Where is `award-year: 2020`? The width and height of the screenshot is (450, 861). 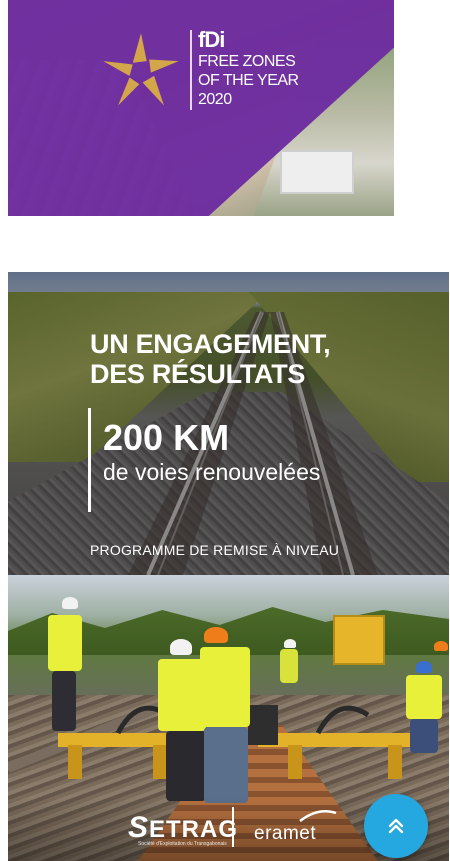 award-year: 2020 is located at coordinates (215, 99).